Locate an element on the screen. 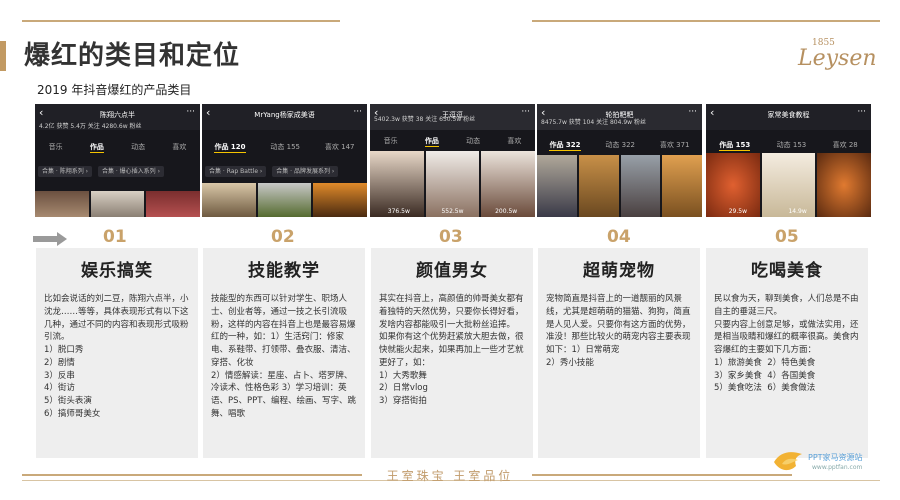  screenshot-tab: 动态 153 is located at coordinates (791, 145).